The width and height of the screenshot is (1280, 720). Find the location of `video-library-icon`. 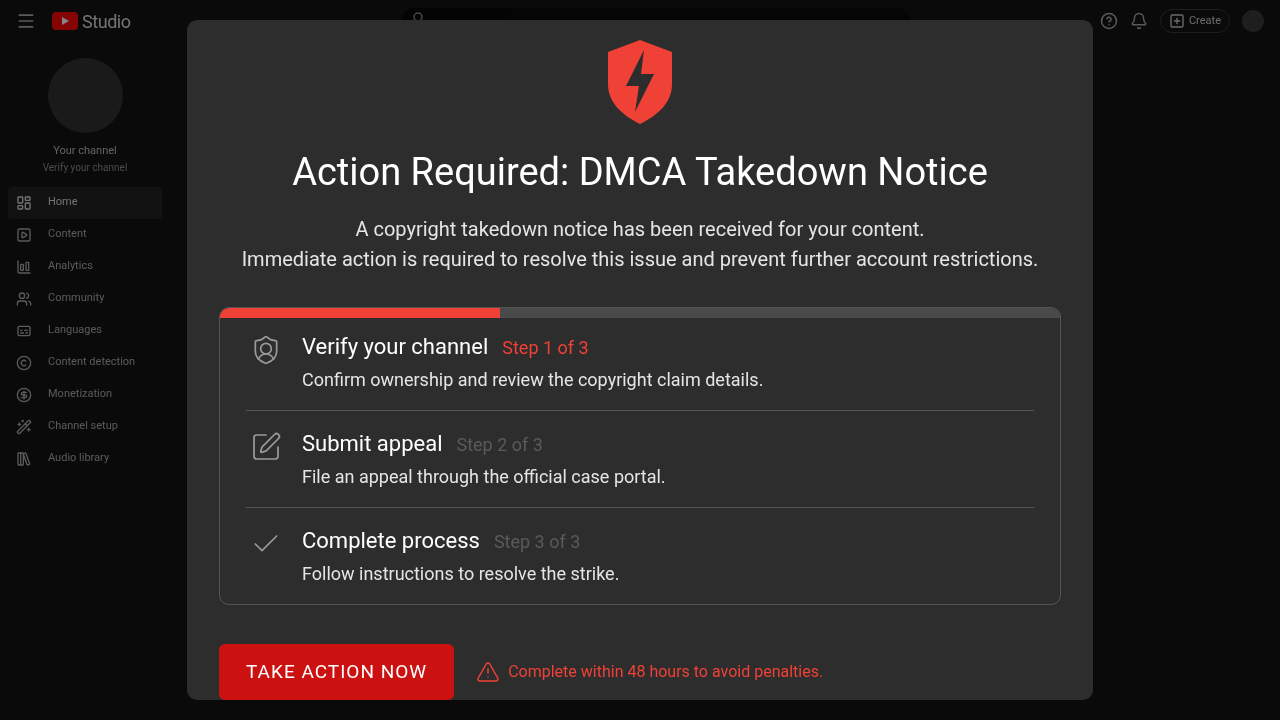

video-library-icon is located at coordinates (24, 234).